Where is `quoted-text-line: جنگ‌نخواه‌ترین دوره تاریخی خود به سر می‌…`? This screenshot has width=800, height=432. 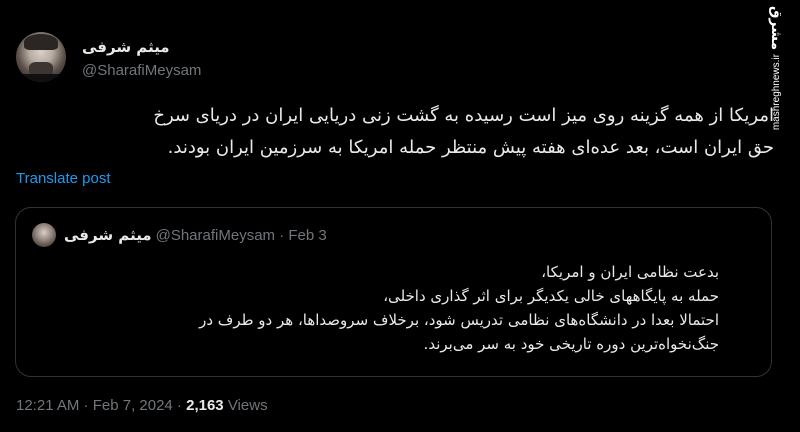 quoted-text-line: جنگ‌نخواه‌ترین دوره تاریخی خود به سر می‌… is located at coordinates (571, 344).